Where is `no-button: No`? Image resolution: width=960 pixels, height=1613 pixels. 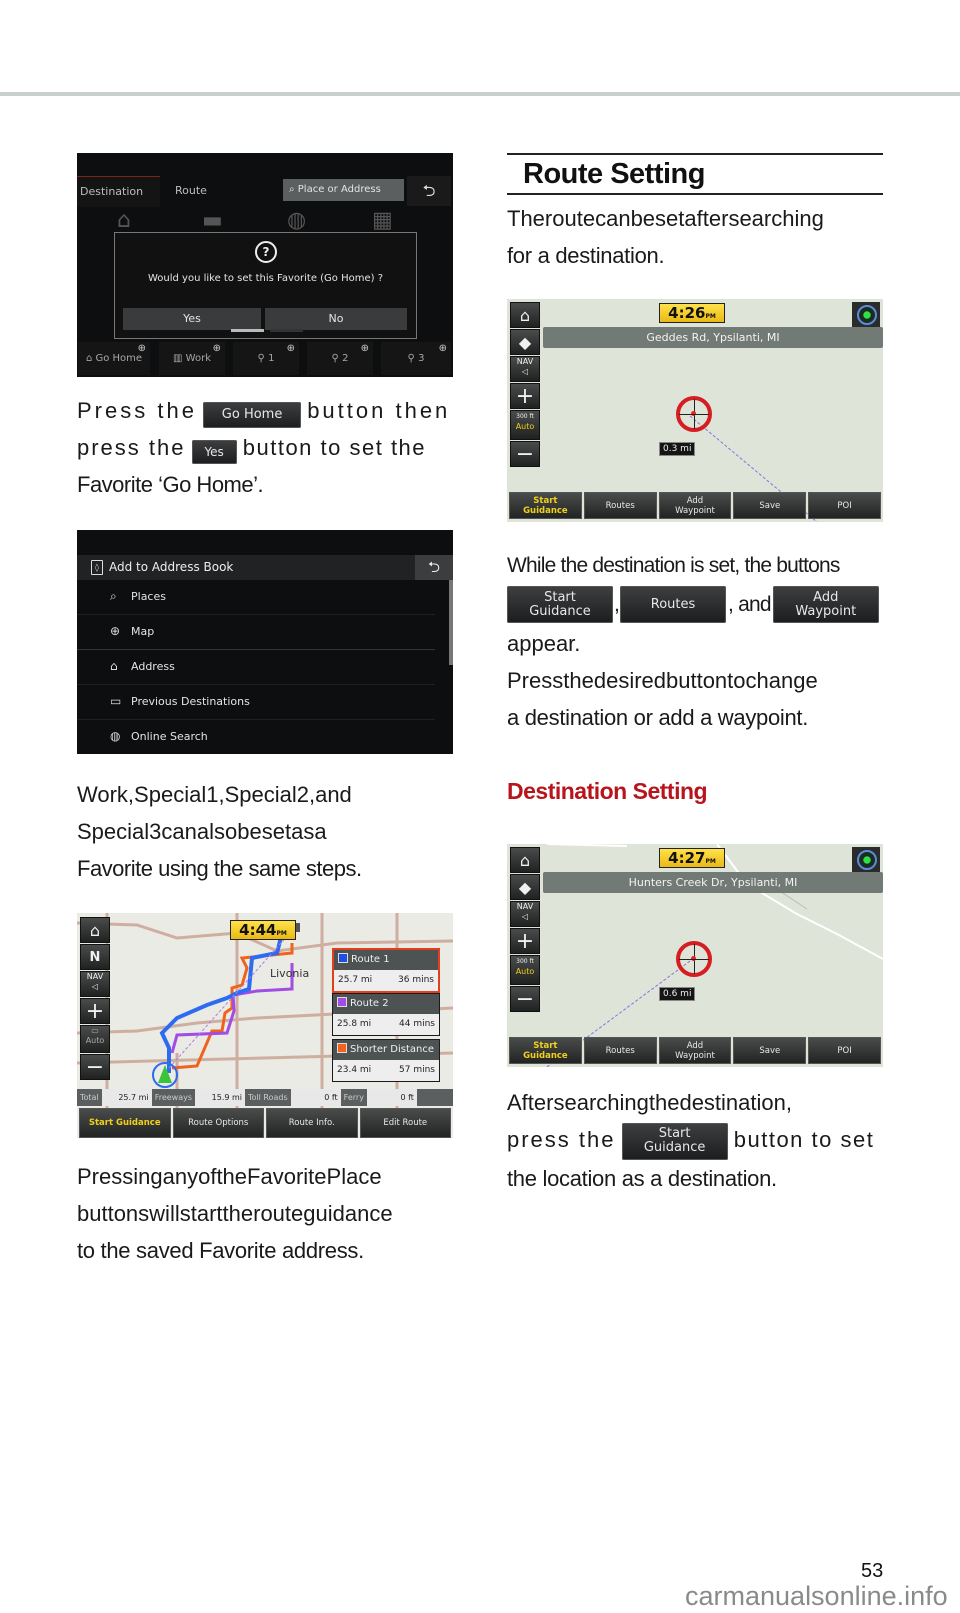 no-button: No is located at coordinates (336, 319).